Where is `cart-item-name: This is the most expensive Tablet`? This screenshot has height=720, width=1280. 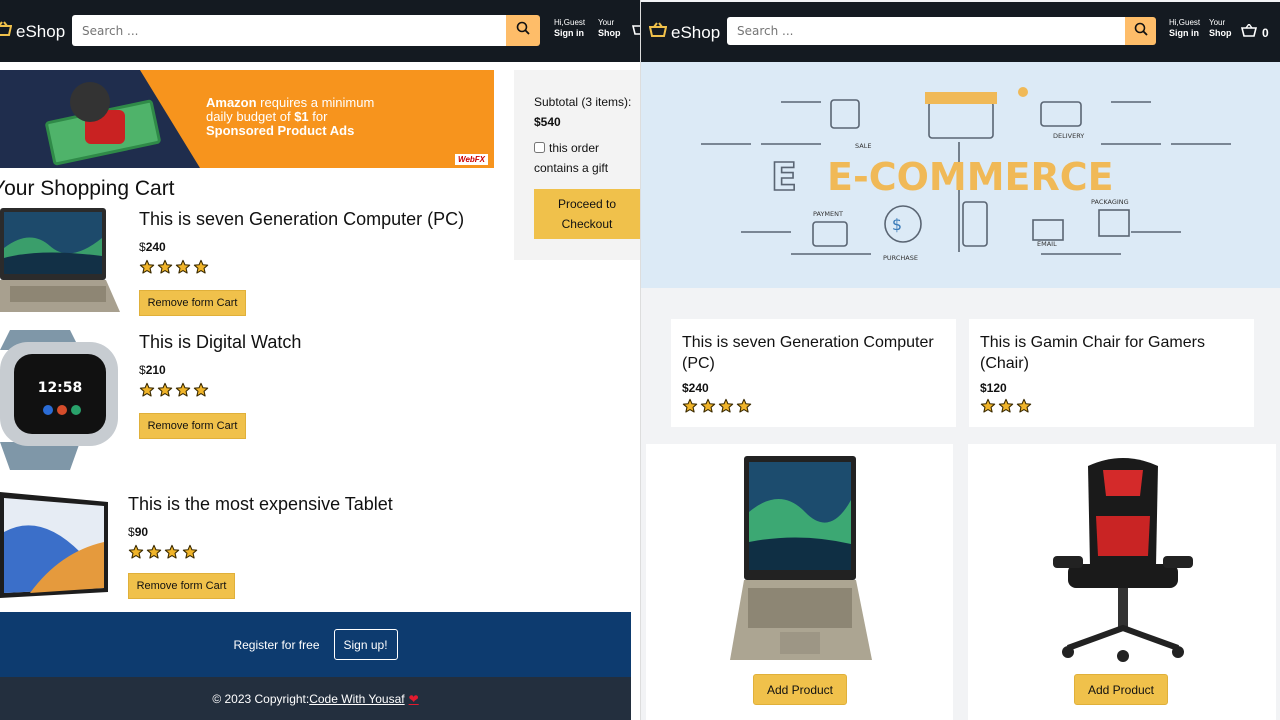
cart-item-name: This is the most expensive Tablet is located at coordinates (260, 504).